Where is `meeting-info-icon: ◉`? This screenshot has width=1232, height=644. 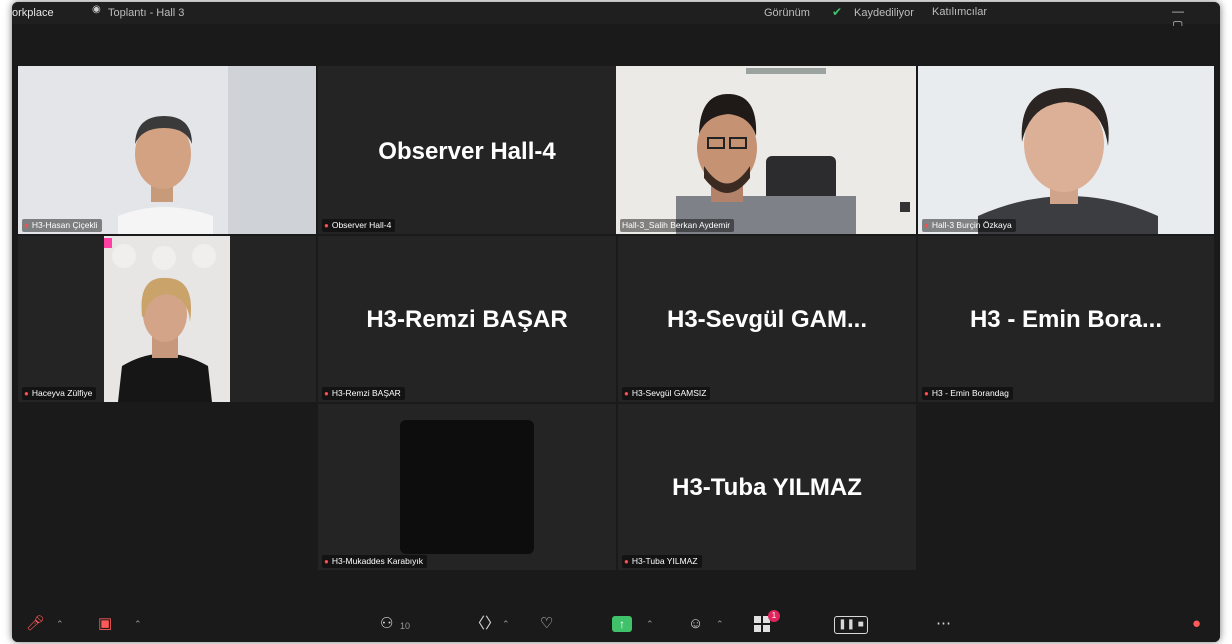
meeting-info-icon: ◉ is located at coordinates (98, 9).